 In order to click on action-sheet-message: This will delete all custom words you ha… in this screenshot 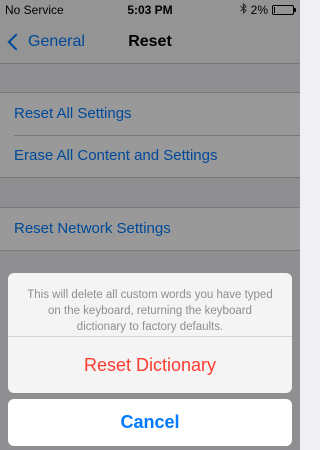, I will do `click(150, 305)`.